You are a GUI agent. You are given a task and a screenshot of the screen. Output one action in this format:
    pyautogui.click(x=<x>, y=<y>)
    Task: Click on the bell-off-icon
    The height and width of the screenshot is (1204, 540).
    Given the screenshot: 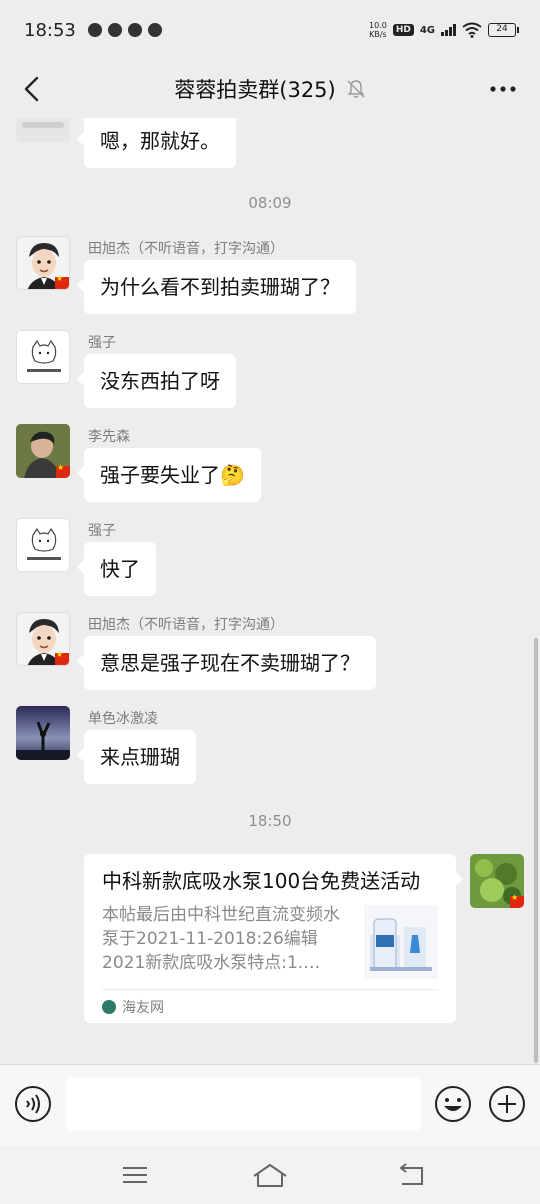 What is the action you would take?
    pyautogui.click(x=356, y=89)
    